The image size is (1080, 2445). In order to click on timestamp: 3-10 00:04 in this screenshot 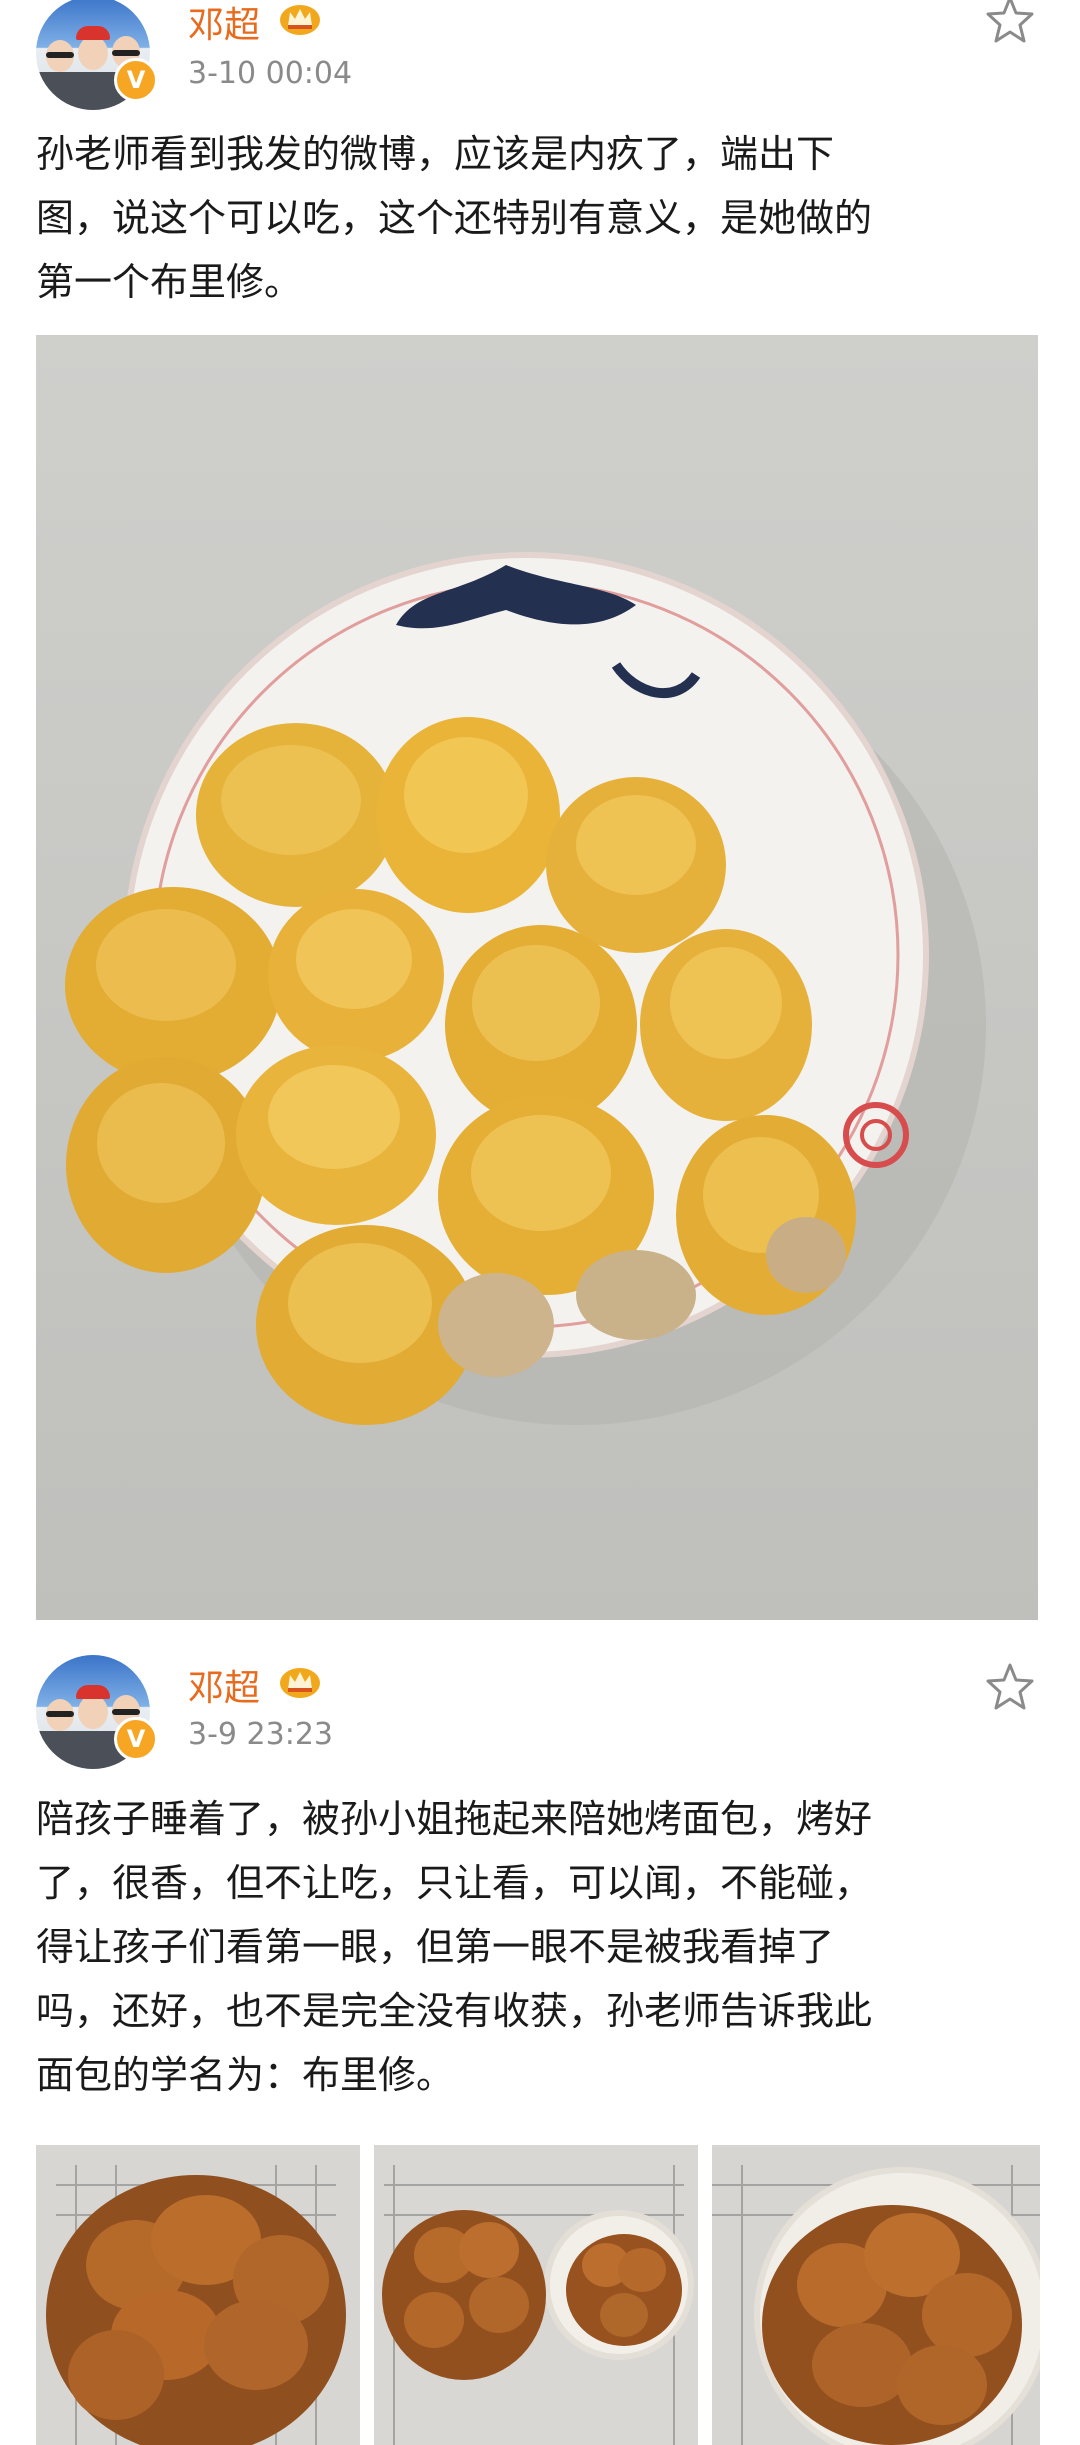, I will do `click(270, 73)`.